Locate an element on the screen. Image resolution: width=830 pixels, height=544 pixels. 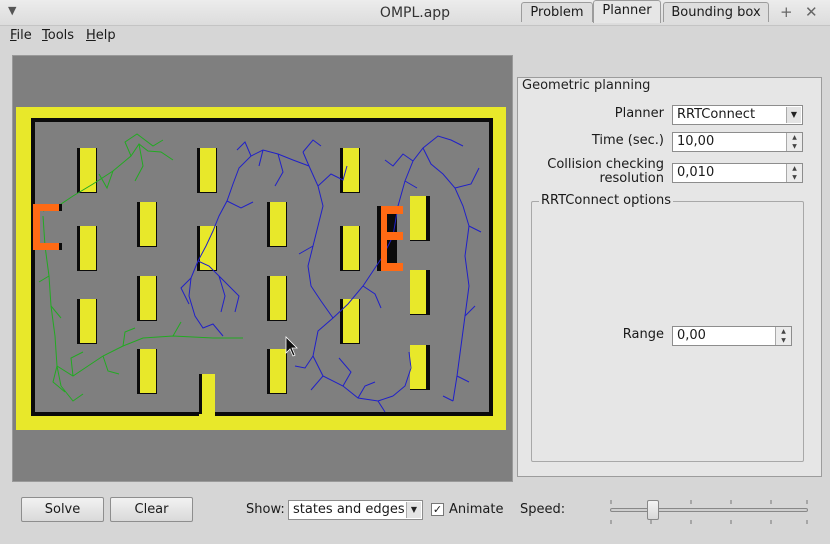
menu-help-label: elp is located at coordinates (105, 35).